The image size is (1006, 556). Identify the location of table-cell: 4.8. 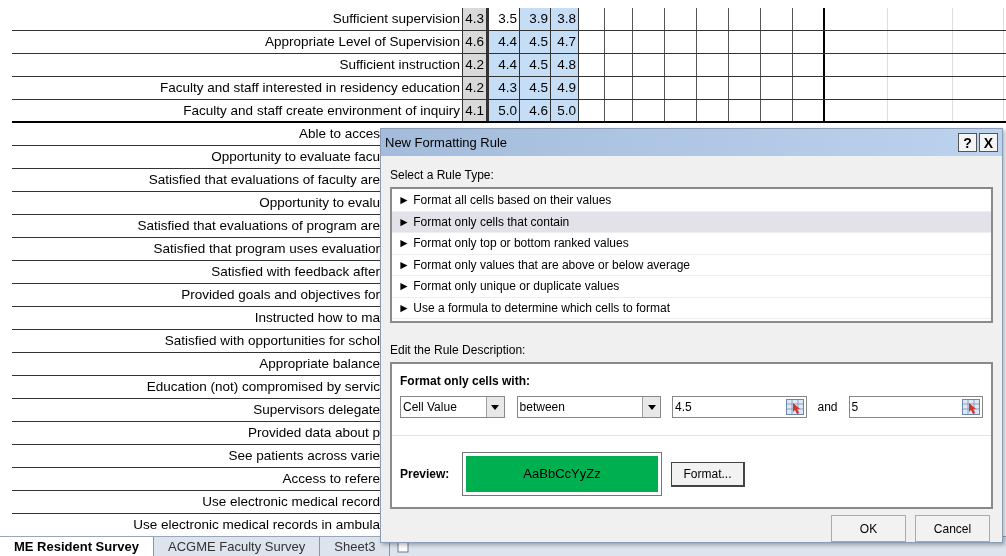
(565, 65).